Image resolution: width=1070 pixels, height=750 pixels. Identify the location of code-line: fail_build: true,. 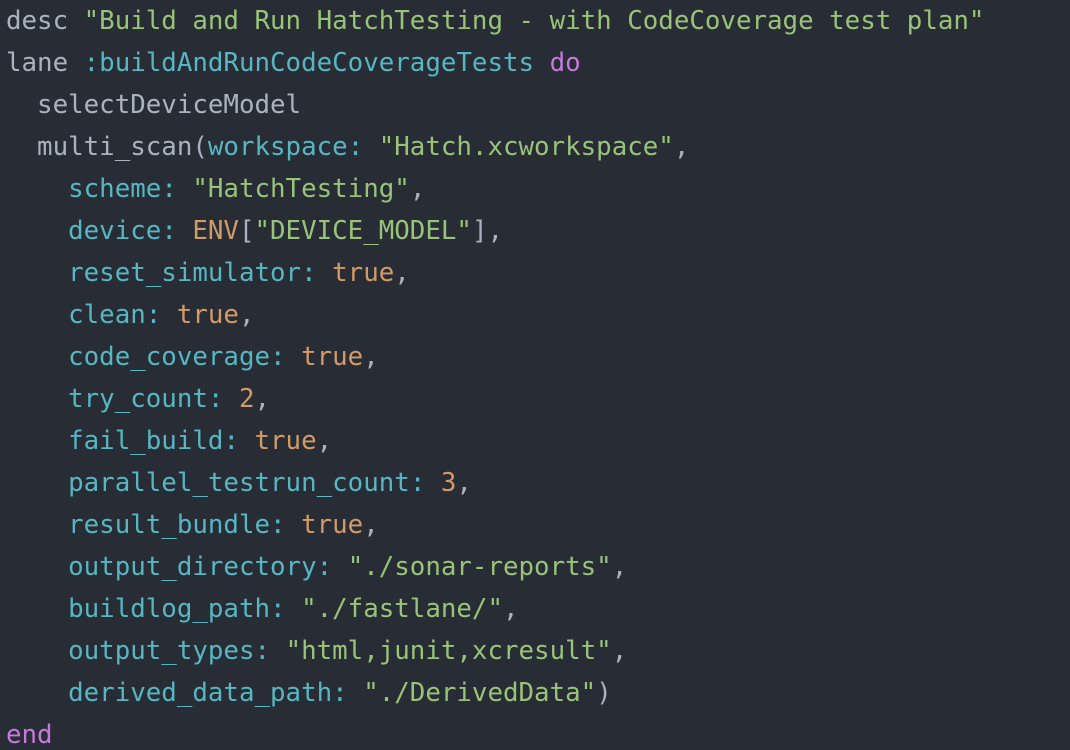
(538, 441).